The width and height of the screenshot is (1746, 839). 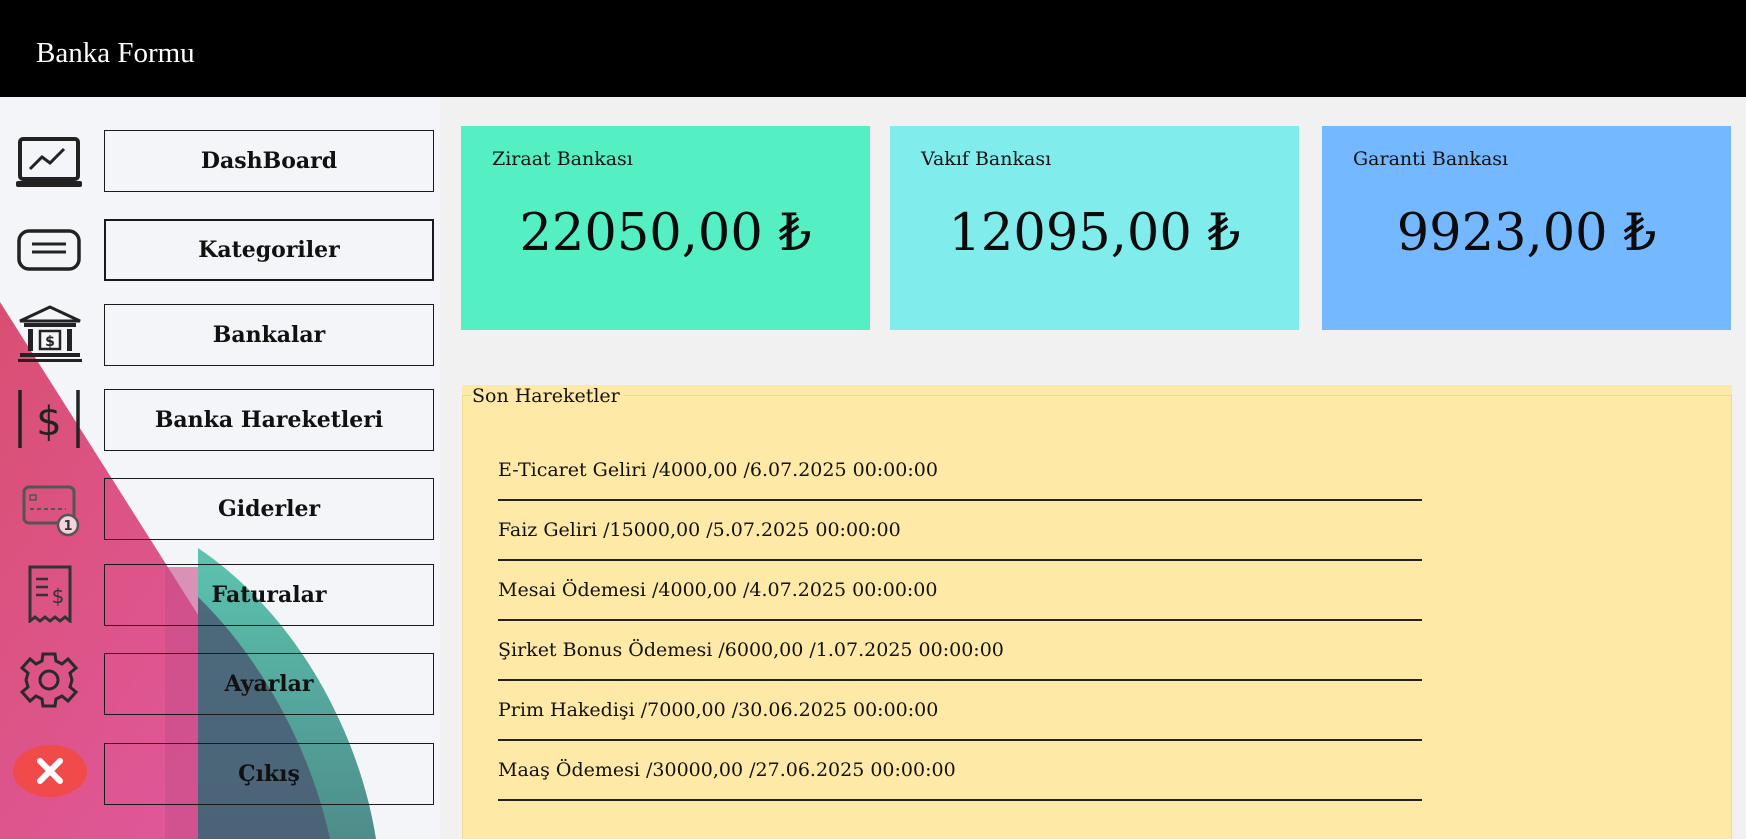 I want to click on bank-card-ziraat: Ziraat Bankası 22050,00 ₺, so click(x=665, y=228).